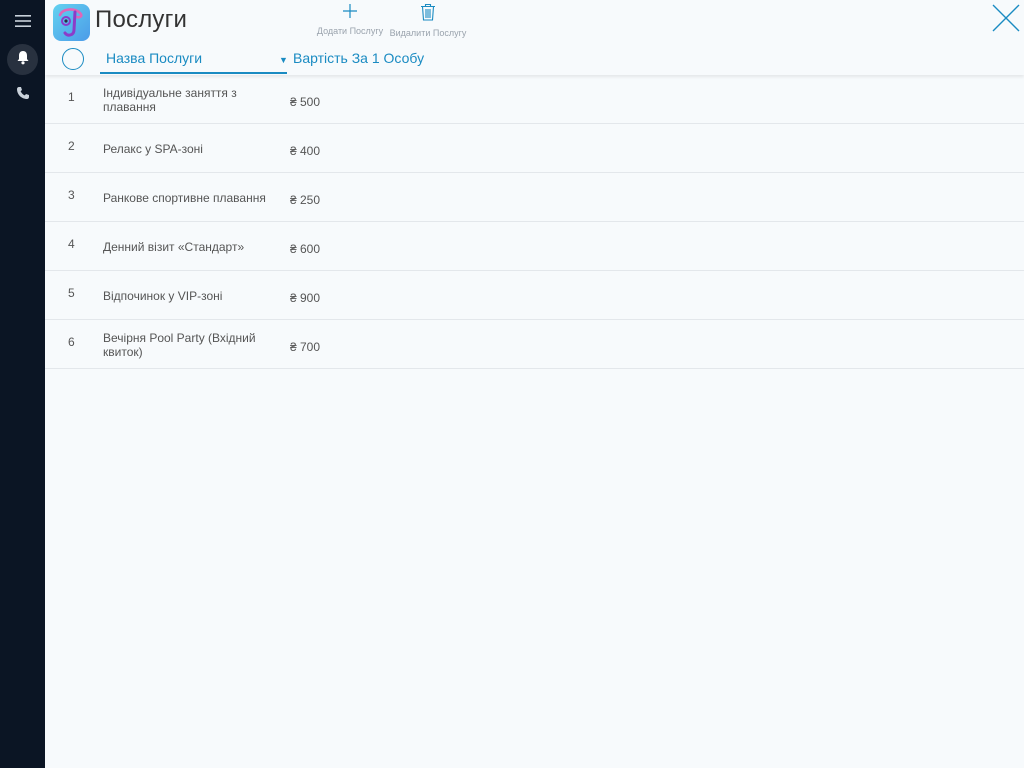 Image resolution: width=1024 pixels, height=768 pixels. I want to click on sidebar, so click(22, 384).